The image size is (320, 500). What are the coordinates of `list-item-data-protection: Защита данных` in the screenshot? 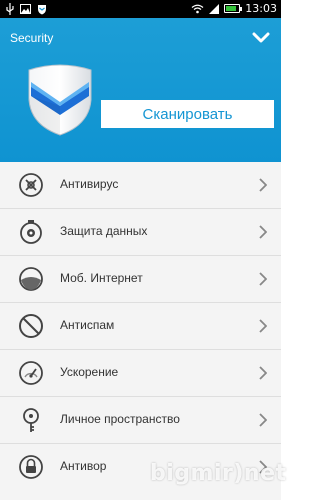 It's located at (140, 232).